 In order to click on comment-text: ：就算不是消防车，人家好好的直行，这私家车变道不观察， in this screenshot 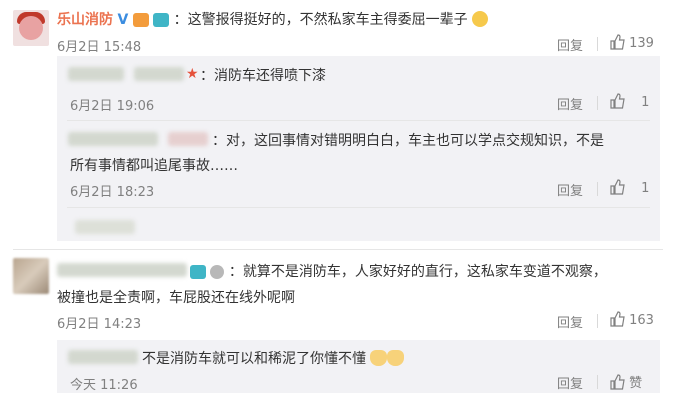, I will do `click(417, 272)`.